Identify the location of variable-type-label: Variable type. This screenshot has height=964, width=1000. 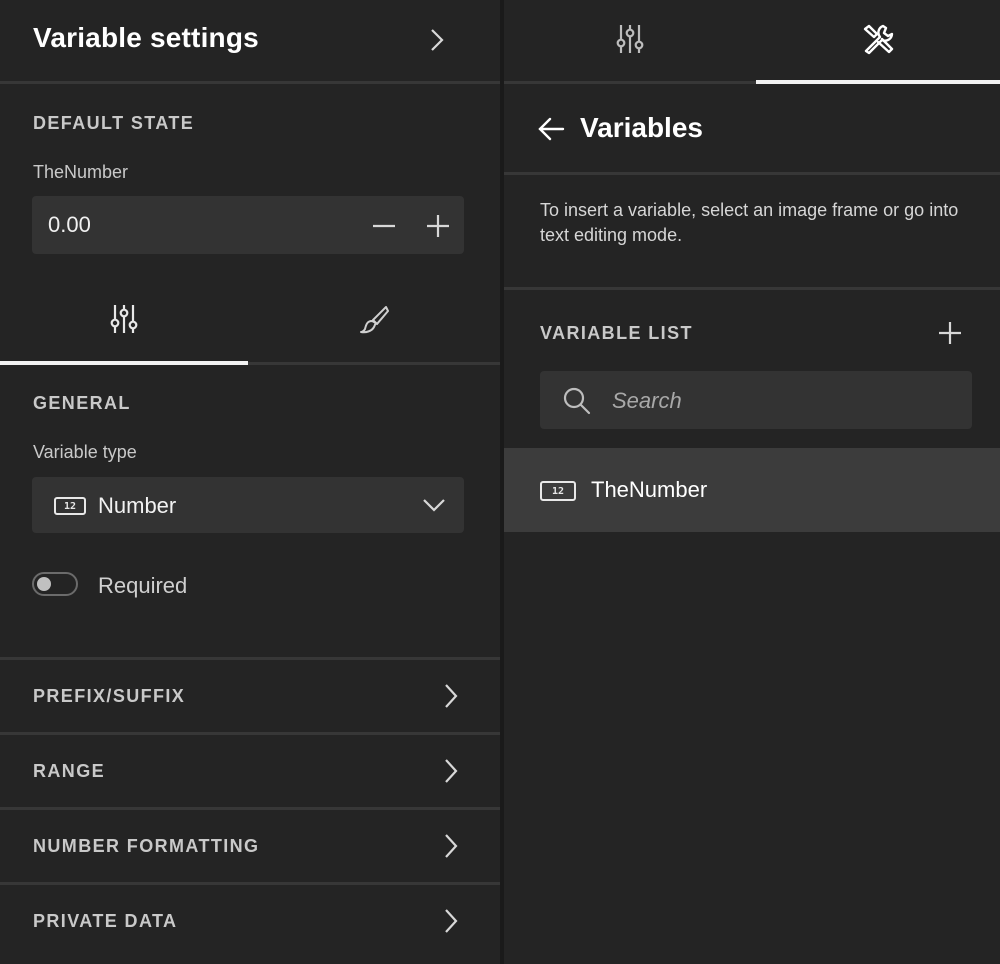
(85, 452).